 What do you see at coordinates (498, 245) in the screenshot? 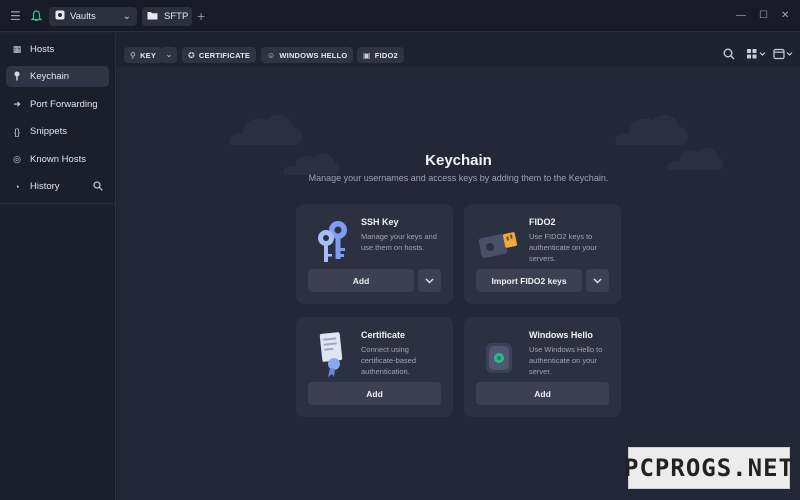
I see `fido2-key-illustration` at bounding box center [498, 245].